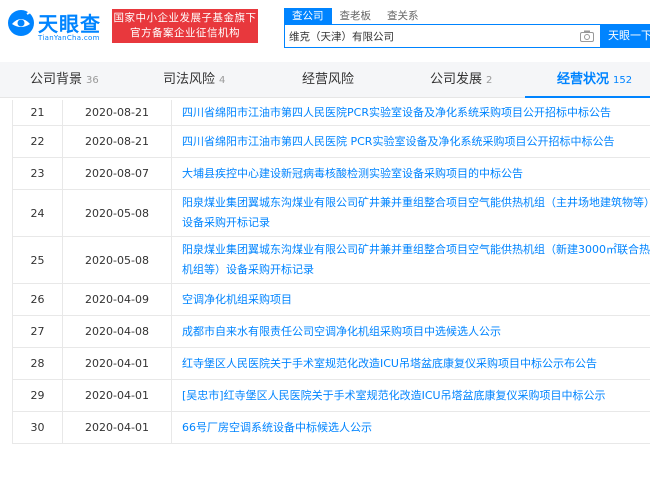 This screenshot has height=480, width=650. What do you see at coordinates (331, 300) in the screenshot?
I see `table-row: 26 2020-04-09 空调净化机组采购项目` at bounding box center [331, 300].